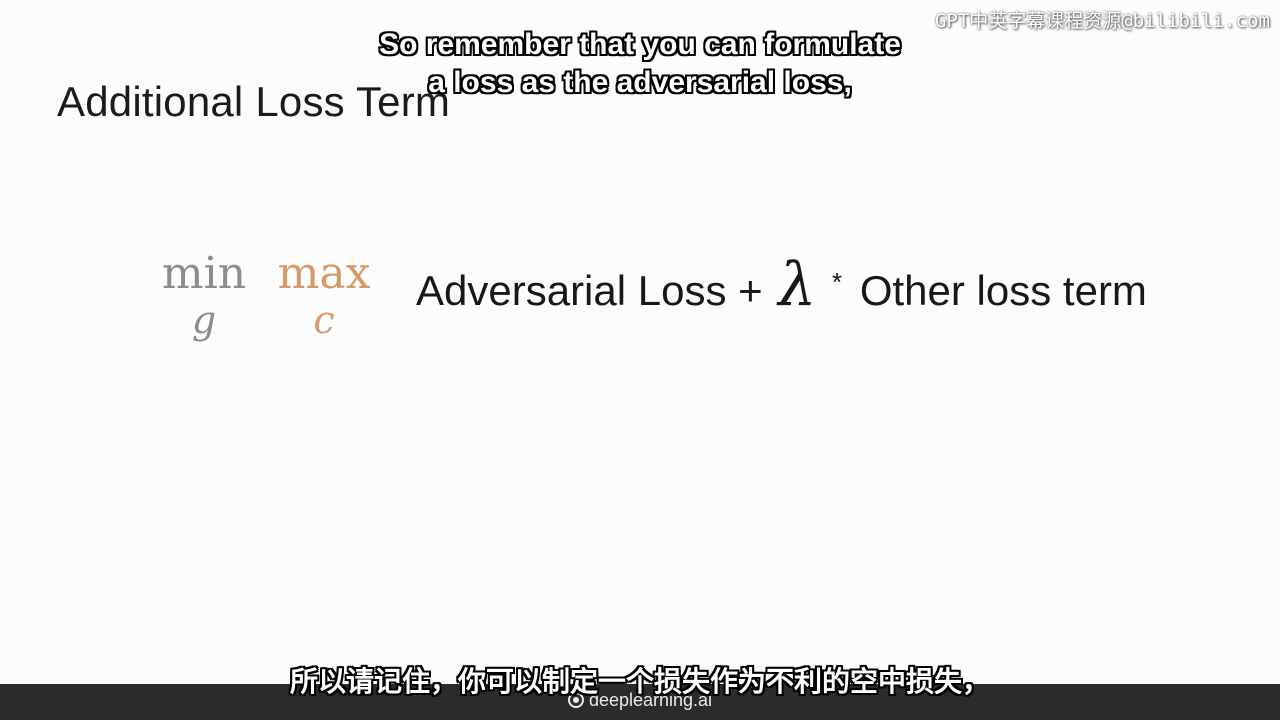  I want to click on loss-expression: Adversarial Loss + λ * Other loss term, so click(781, 285).